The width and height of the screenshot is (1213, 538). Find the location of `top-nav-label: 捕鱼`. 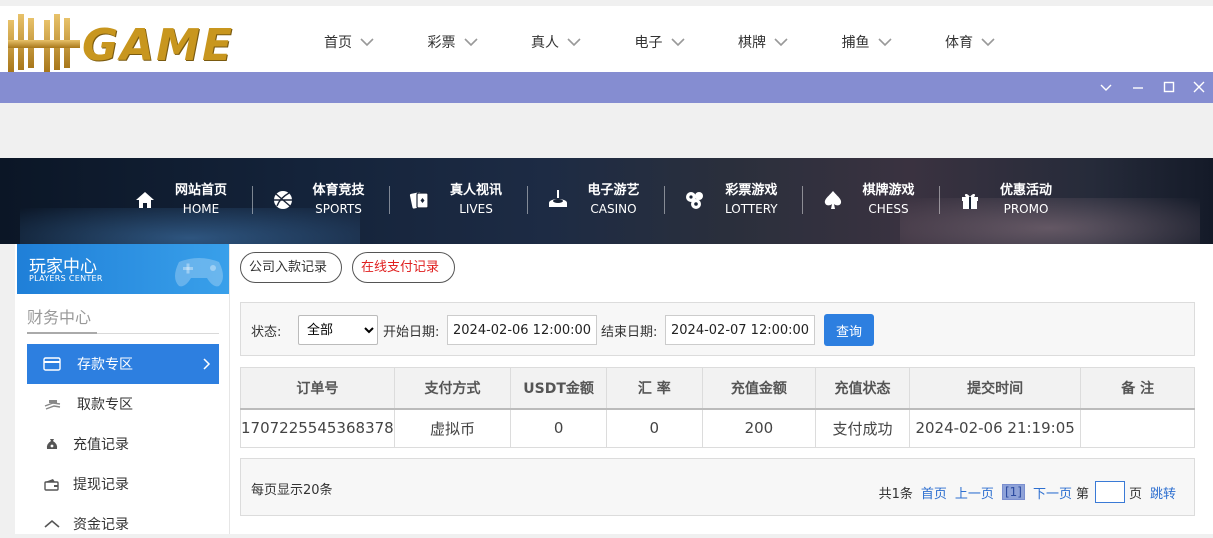

top-nav-label: 捕鱼 is located at coordinates (855, 43).